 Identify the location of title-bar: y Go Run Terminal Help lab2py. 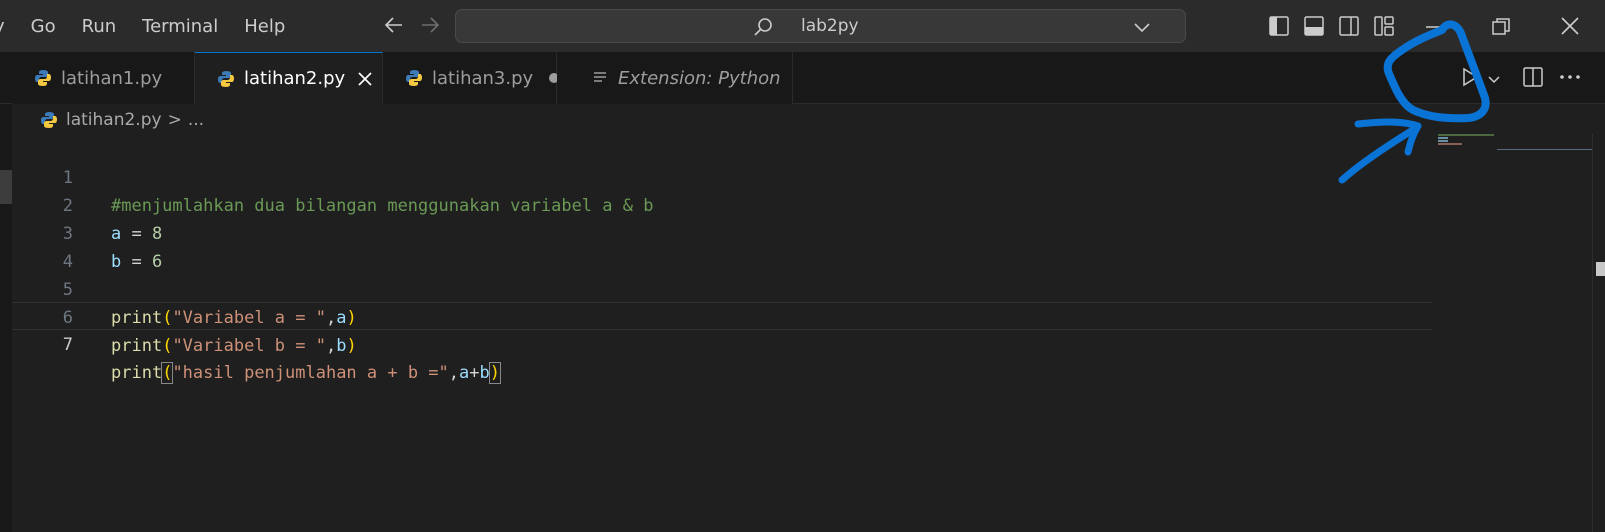
(802, 26).